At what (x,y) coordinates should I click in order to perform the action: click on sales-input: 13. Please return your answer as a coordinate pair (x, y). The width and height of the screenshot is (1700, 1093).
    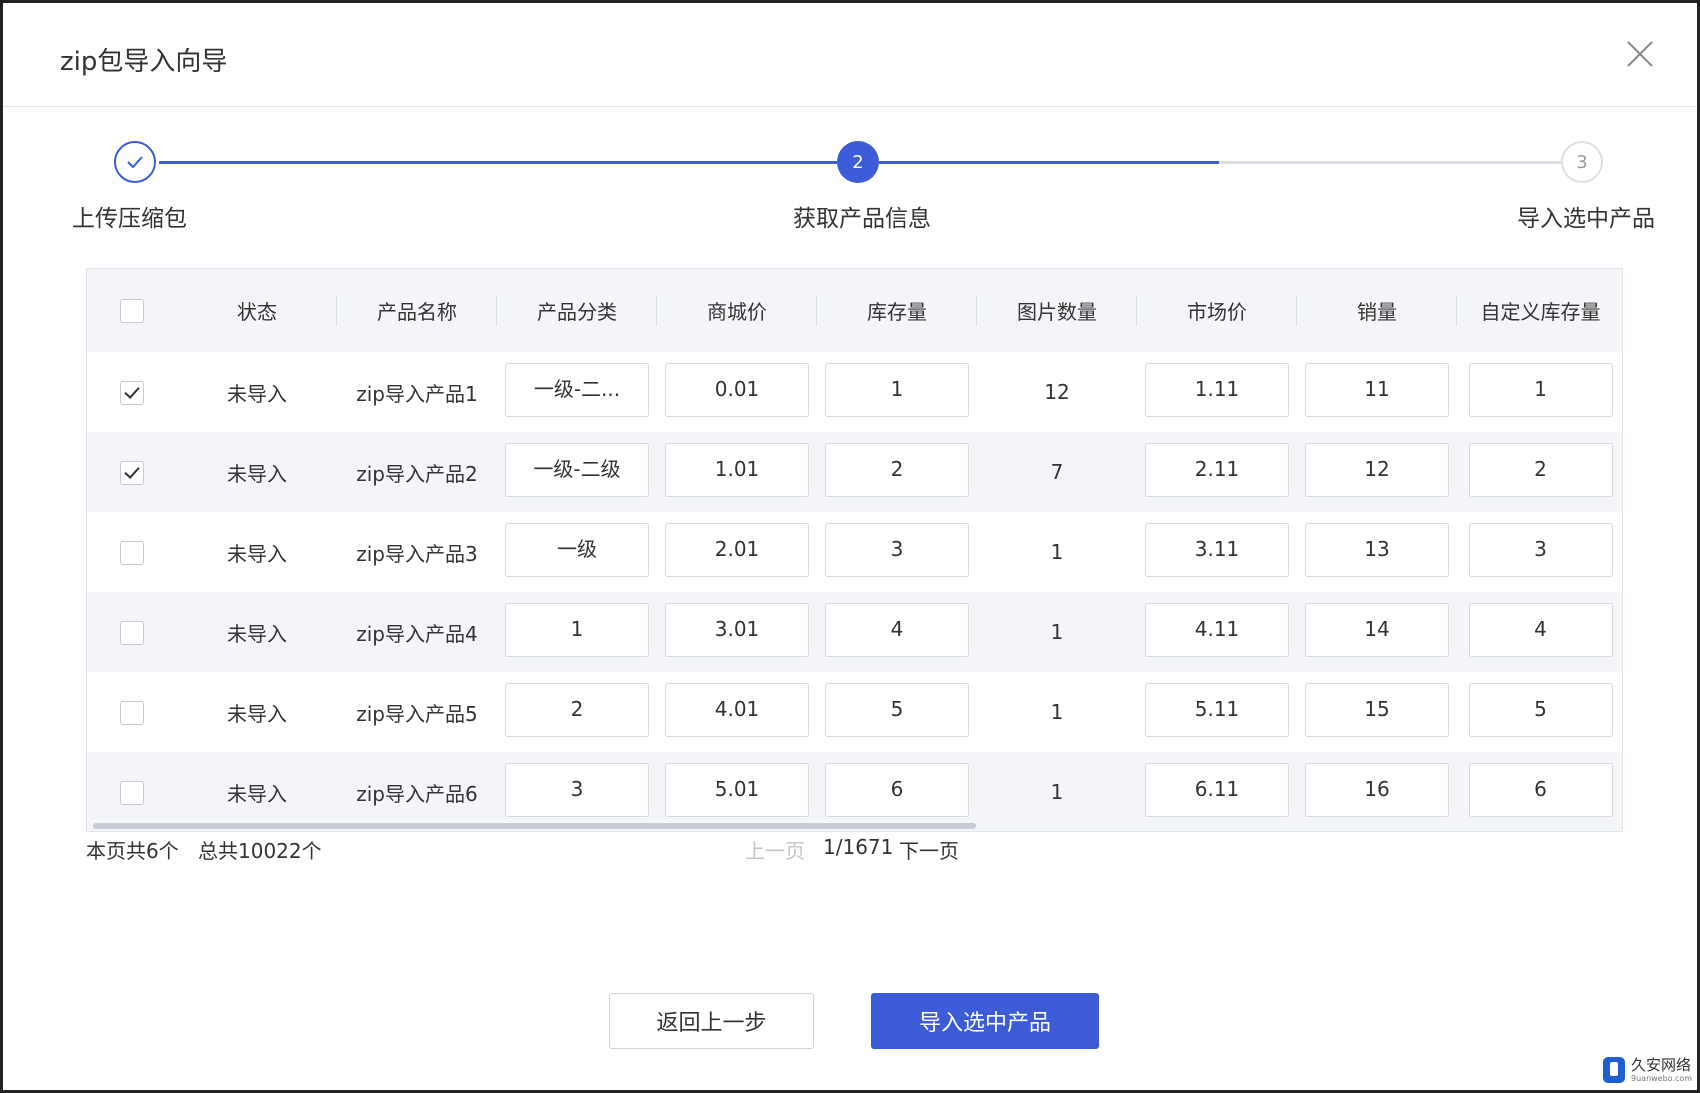
    Looking at the image, I should click on (1377, 549).